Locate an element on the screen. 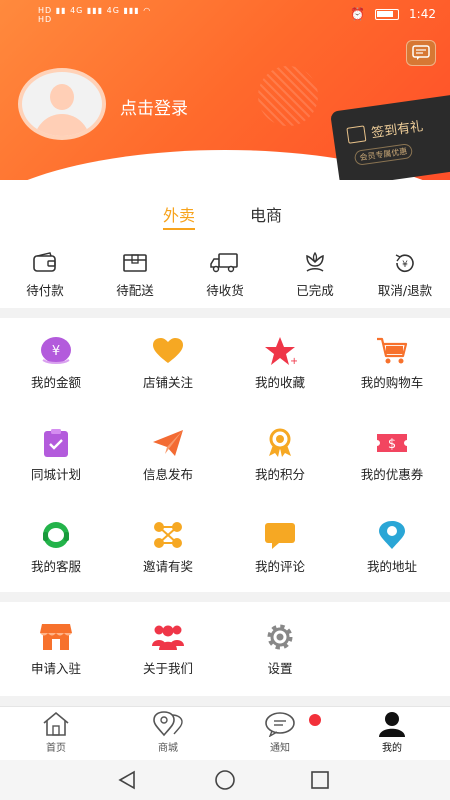  menu-my-favorites: + 我的收藏 is located at coordinates (280, 363).